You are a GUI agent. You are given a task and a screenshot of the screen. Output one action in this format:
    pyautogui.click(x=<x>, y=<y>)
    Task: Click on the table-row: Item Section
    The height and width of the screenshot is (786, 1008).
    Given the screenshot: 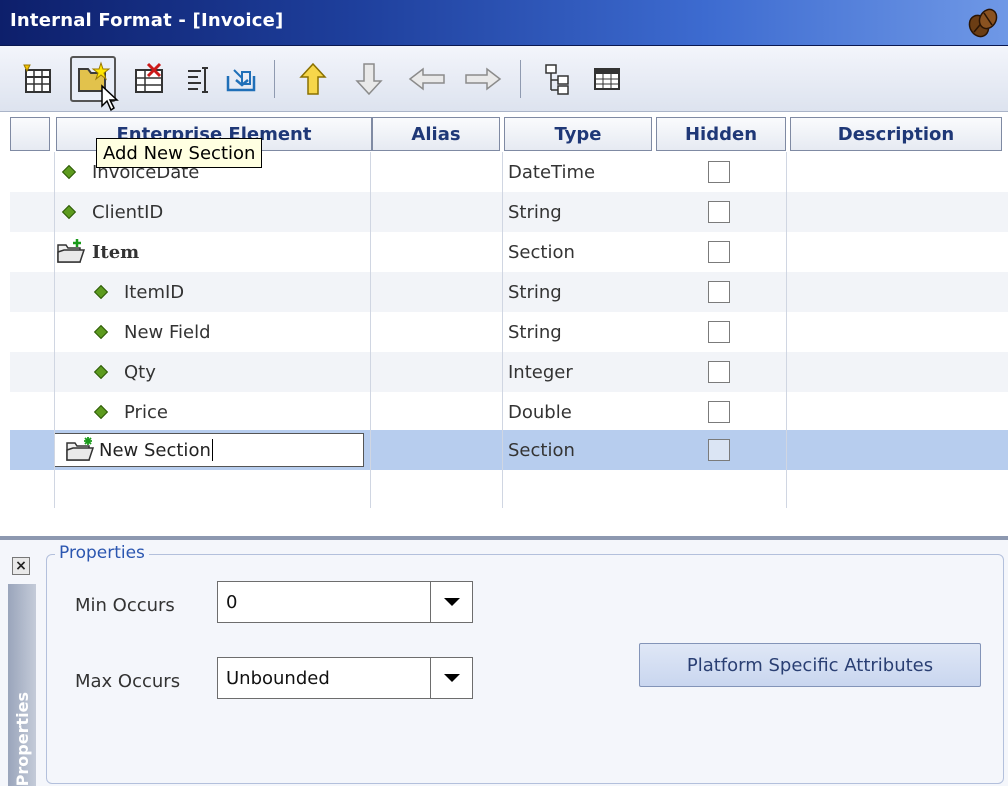 What is the action you would take?
    pyautogui.click(x=509, y=252)
    